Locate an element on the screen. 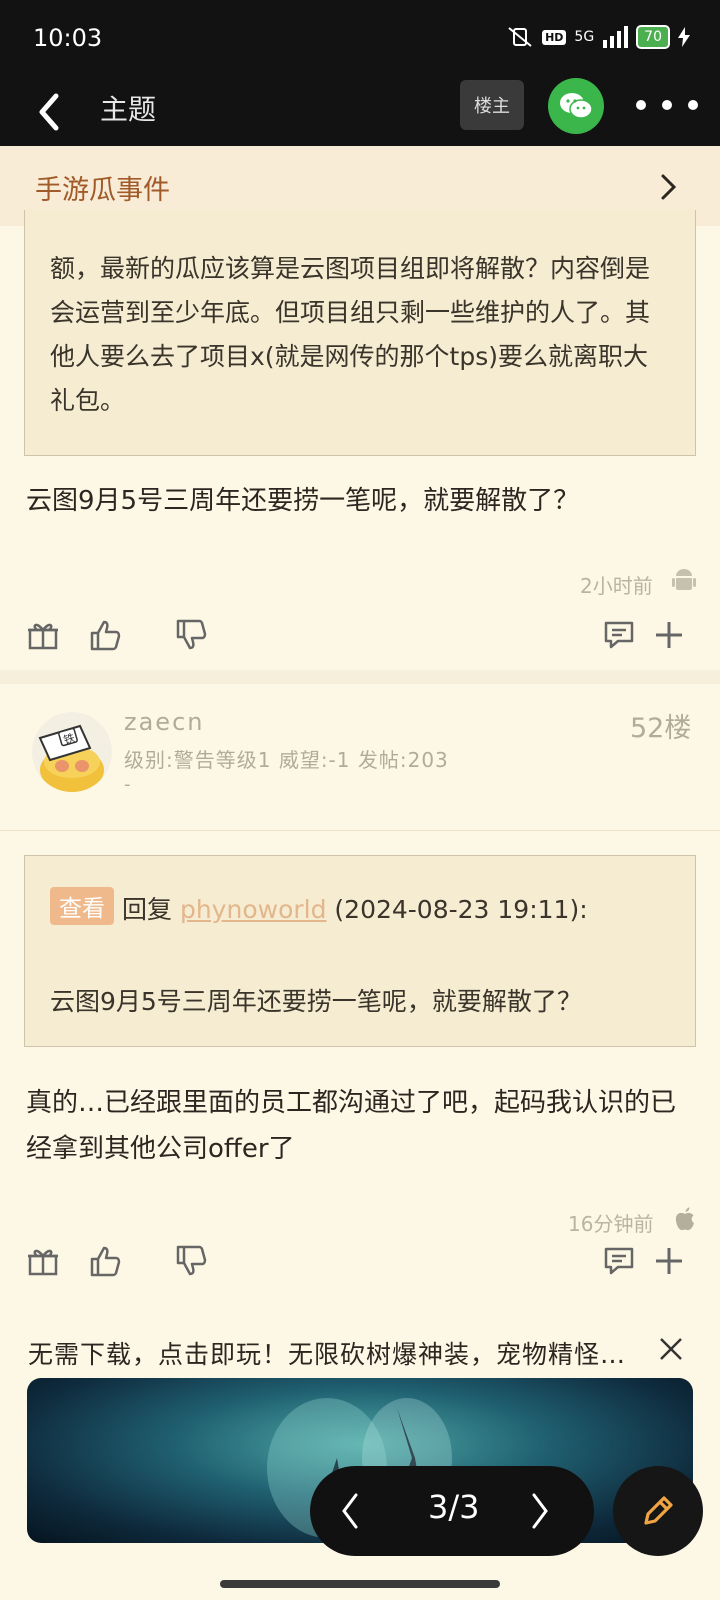  page-indicator: 3/3 is located at coordinates (454, 1507).